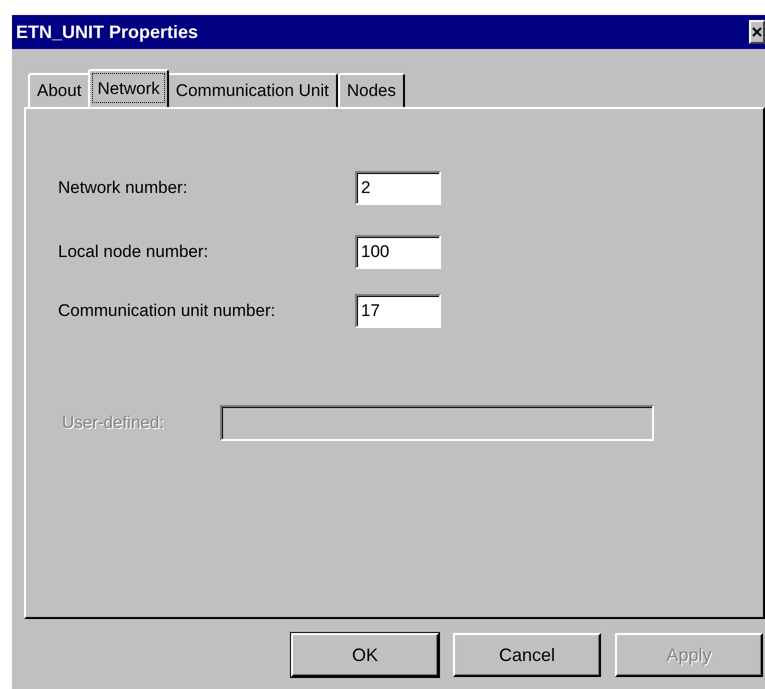 The width and height of the screenshot is (765, 689). I want to click on tab: Network, so click(128, 88).